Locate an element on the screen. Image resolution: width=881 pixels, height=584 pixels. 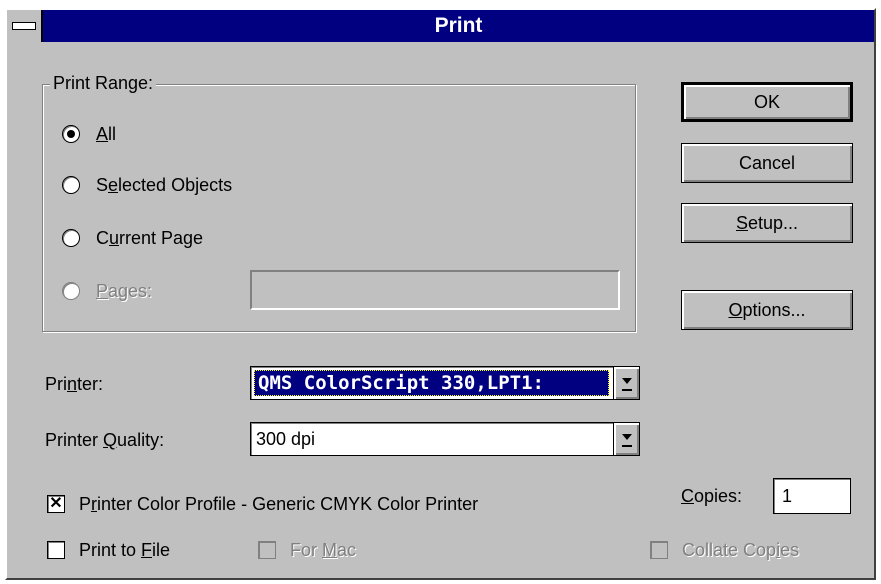
radio-pages-label: Pages: is located at coordinates (124, 290).